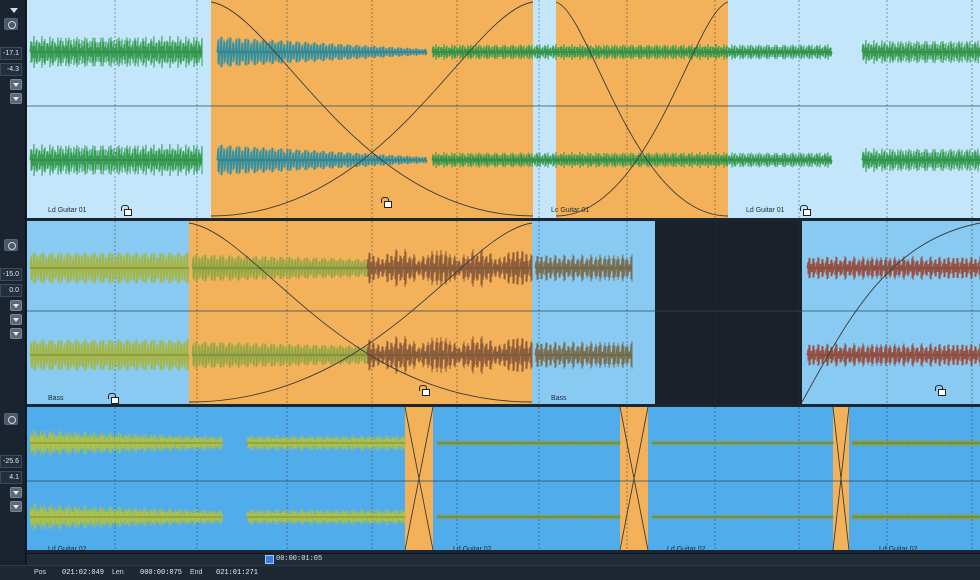 The height and width of the screenshot is (580, 980). Describe the element at coordinates (83, 573) in the screenshot. I see `pos-value: 021:02:049` at that location.